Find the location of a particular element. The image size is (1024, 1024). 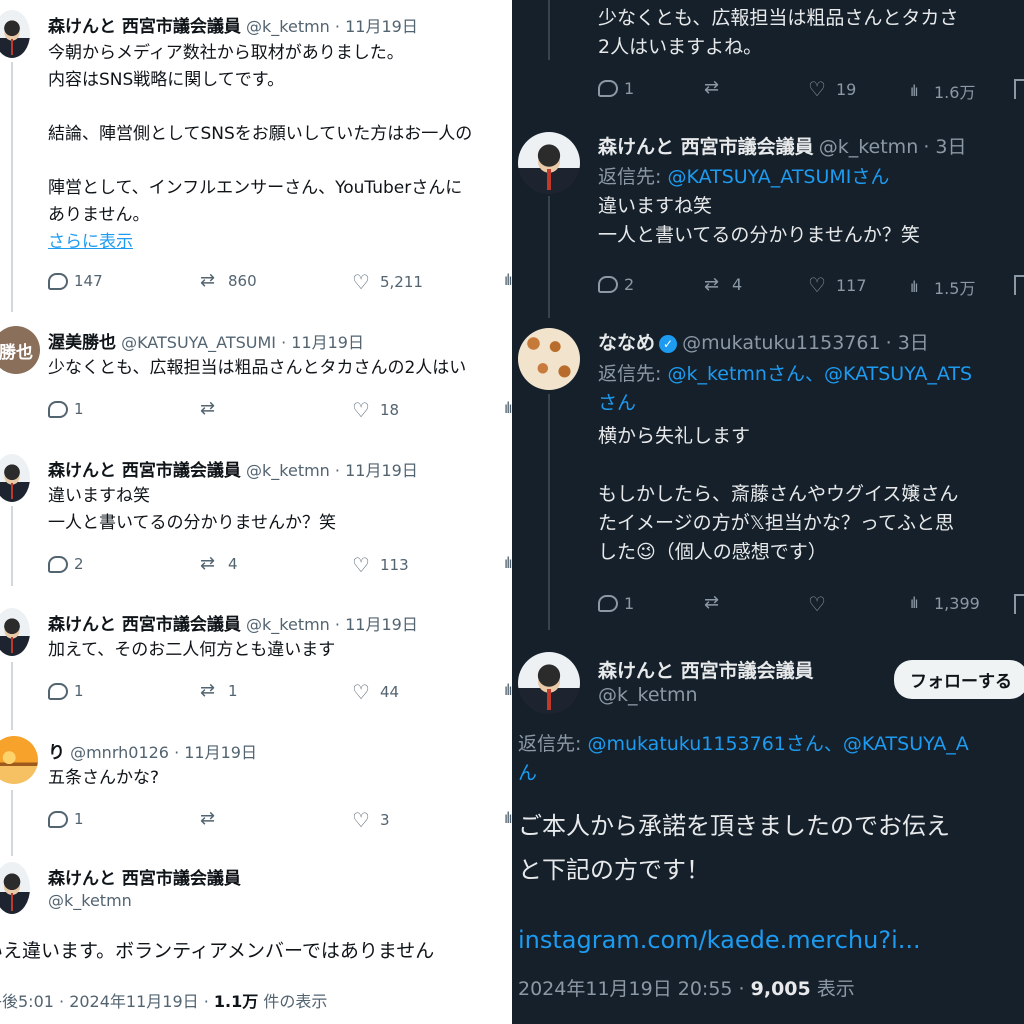

tweet-line: 少なくとも、広報担当は粗品さんとタカさ is located at coordinates (778, 18).